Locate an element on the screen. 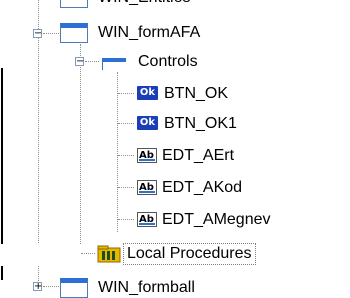 This screenshot has height=298, width=350. tree-item-label: Local Procedures is located at coordinates (189, 254).